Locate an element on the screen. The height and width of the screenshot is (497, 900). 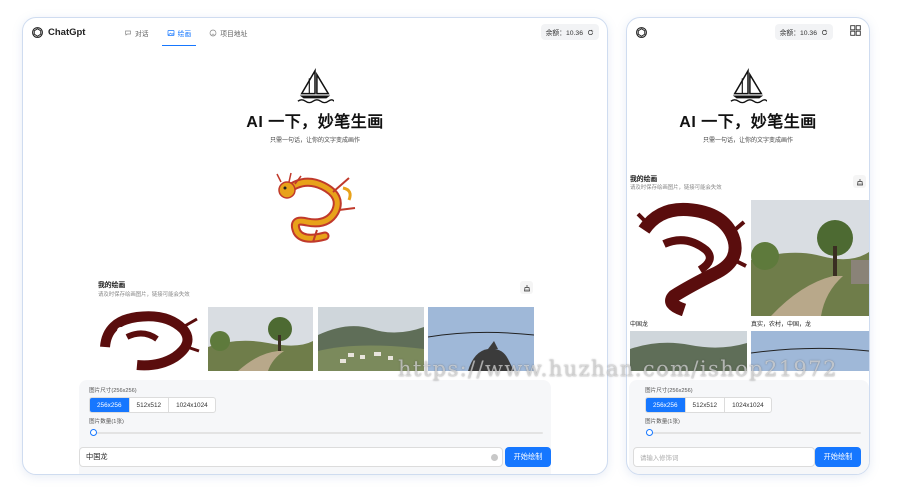
mobile-size-selector: 256x256 512x512 1024x1024 is located at coordinates (708, 405).